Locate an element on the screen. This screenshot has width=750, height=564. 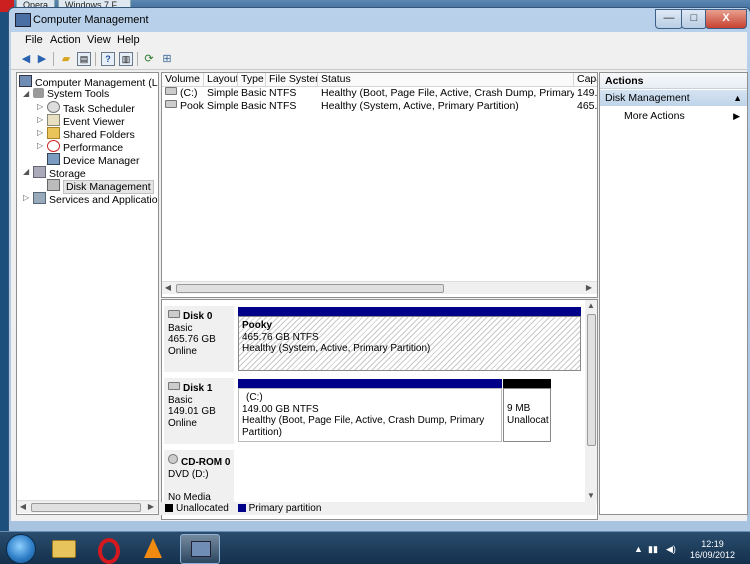
tree-disk-management: Disk Management is located at coordinates (100, 186).